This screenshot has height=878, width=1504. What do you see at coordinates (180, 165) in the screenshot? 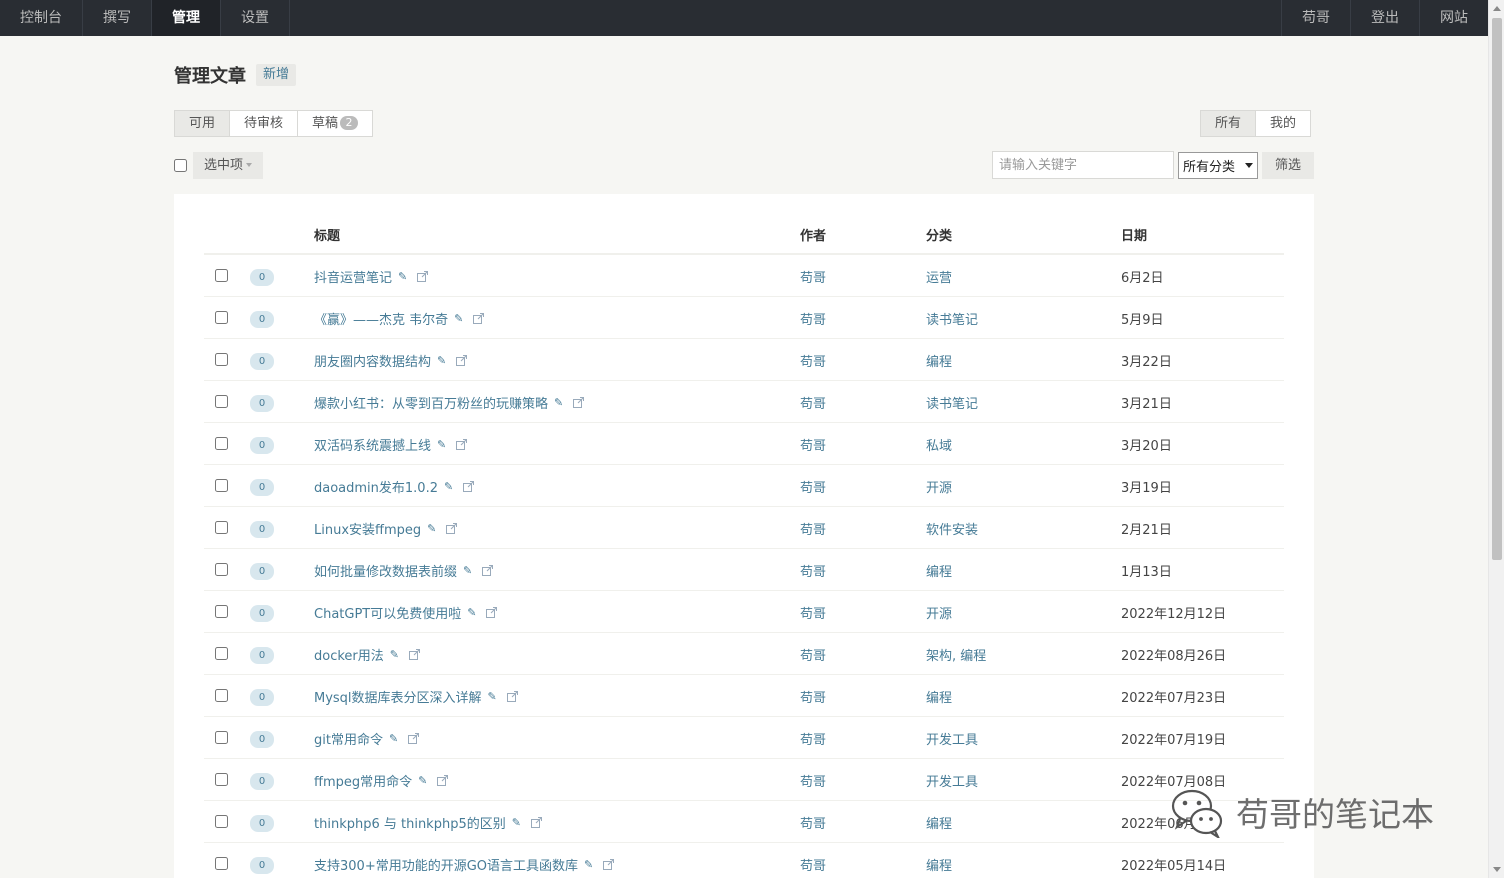
I see `select-all-checkbox` at bounding box center [180, 165].